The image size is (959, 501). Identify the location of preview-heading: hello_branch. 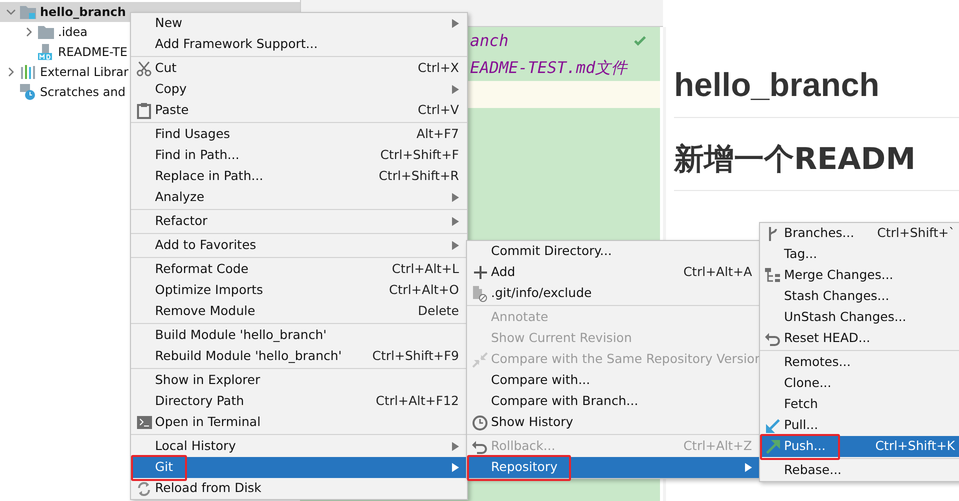
(816, 91).